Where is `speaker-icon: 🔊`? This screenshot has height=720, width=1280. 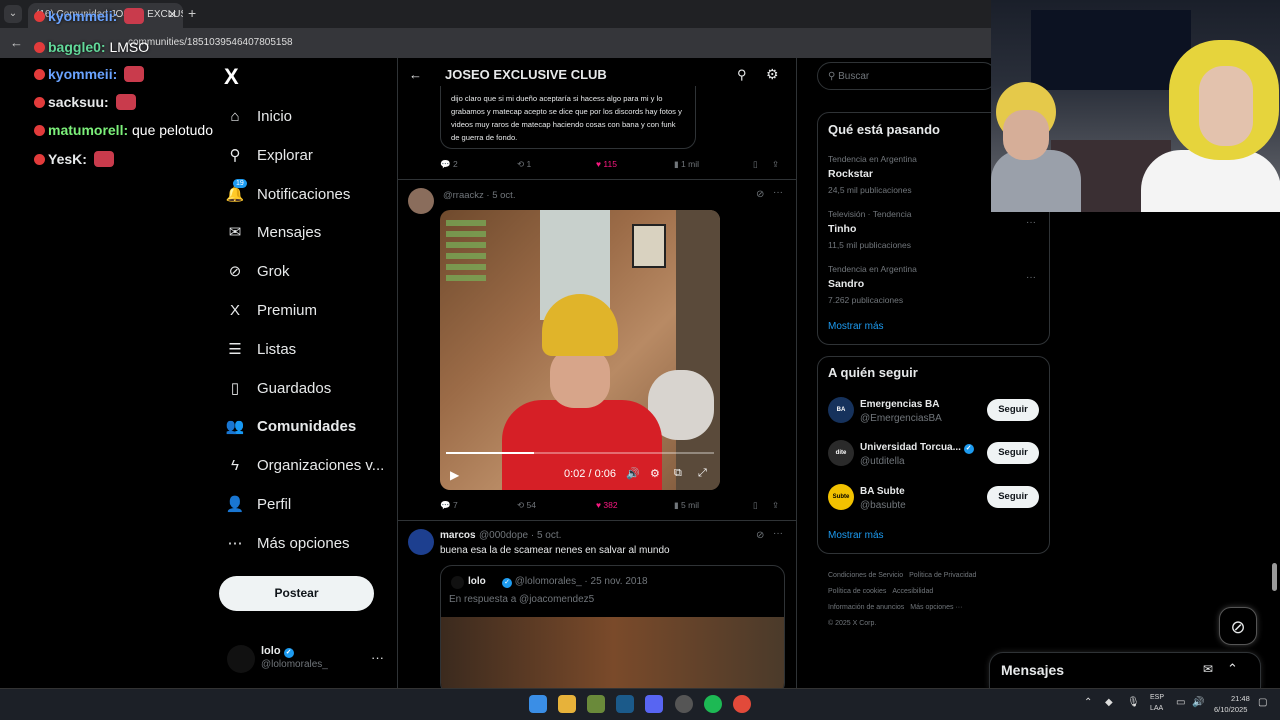
speaker-icon: 🔊 is located at coordinates (1198, 702).